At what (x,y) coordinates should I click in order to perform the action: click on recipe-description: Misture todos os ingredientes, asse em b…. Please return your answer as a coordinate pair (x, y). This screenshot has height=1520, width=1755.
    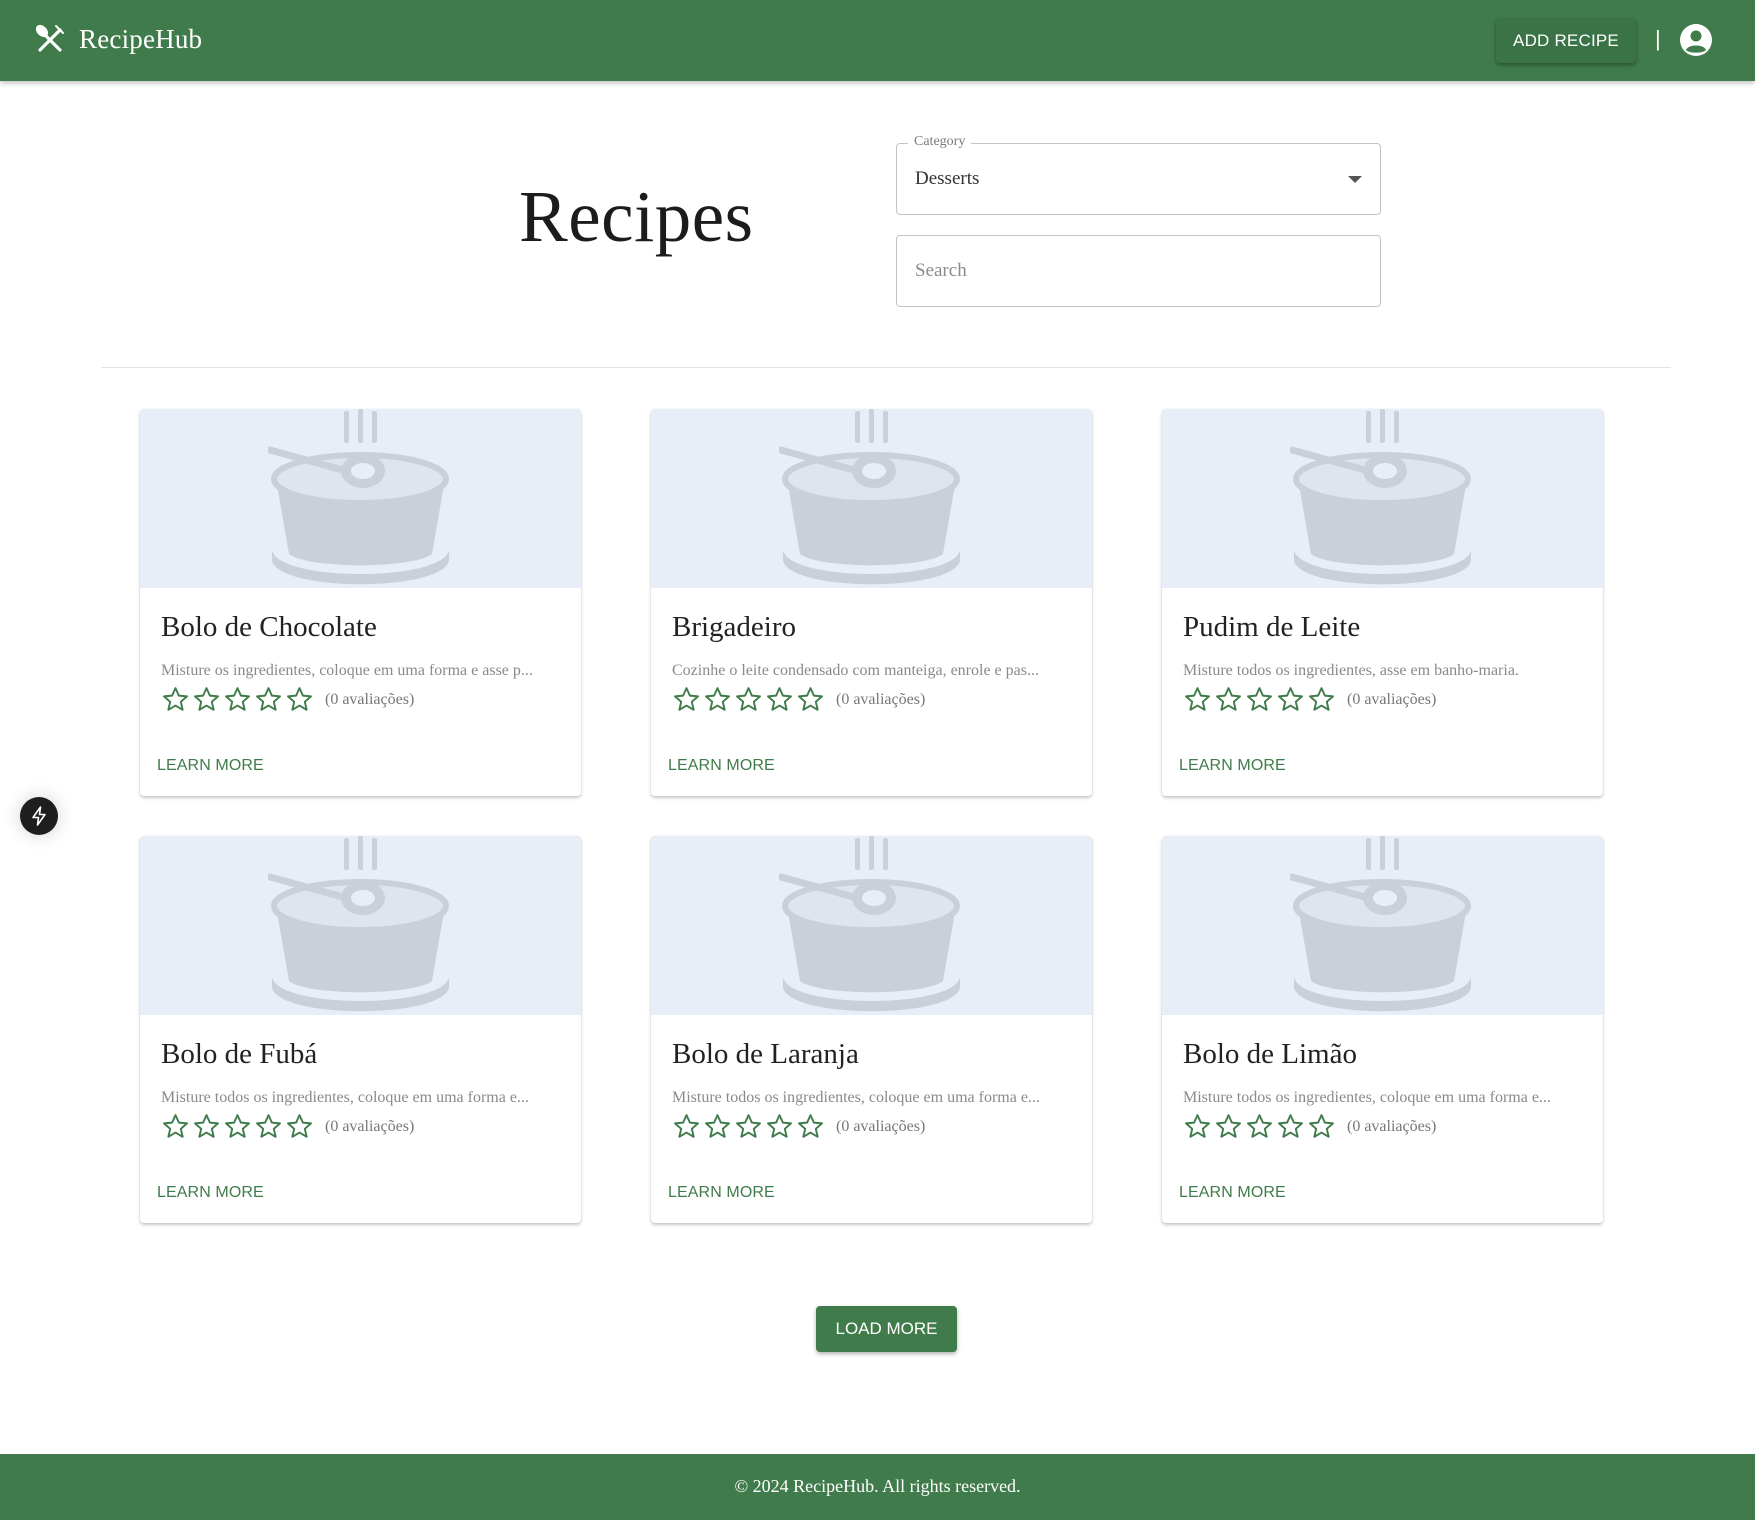
    Looking at the image, I should click on (1351, 670).